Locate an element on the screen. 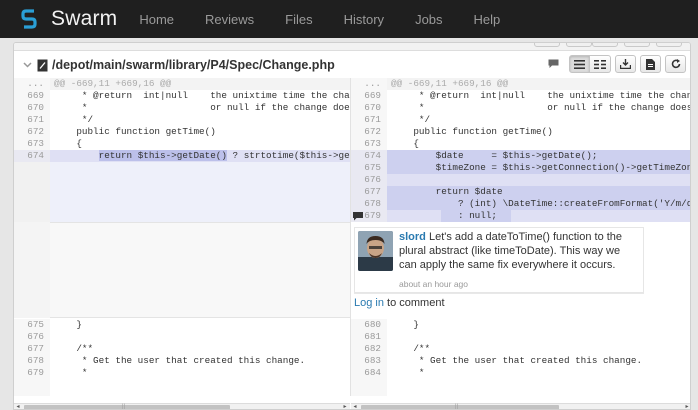 This screenshot has width=698, height=410. scrollbar-grip: || is located at coordinates (457, 407).